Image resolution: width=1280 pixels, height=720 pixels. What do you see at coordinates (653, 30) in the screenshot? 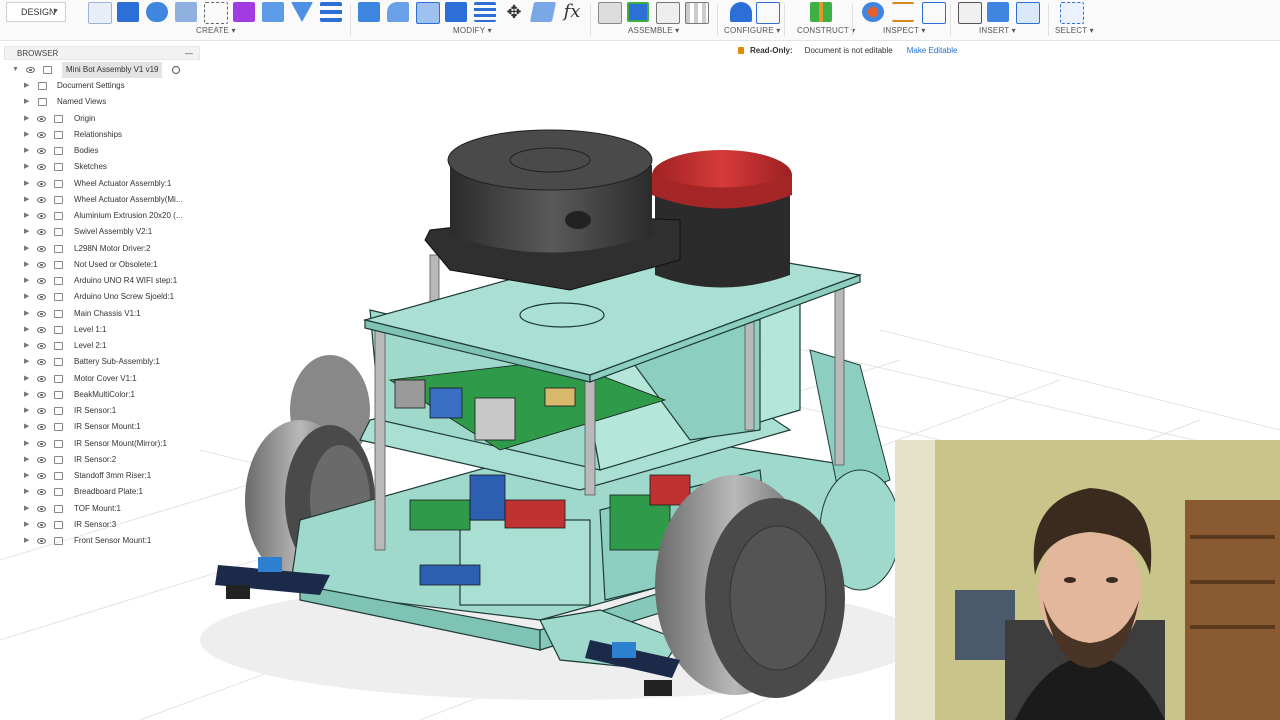
I see `assemble-menu: ASSEMBLE ▾` at bounding box center [653, 30].